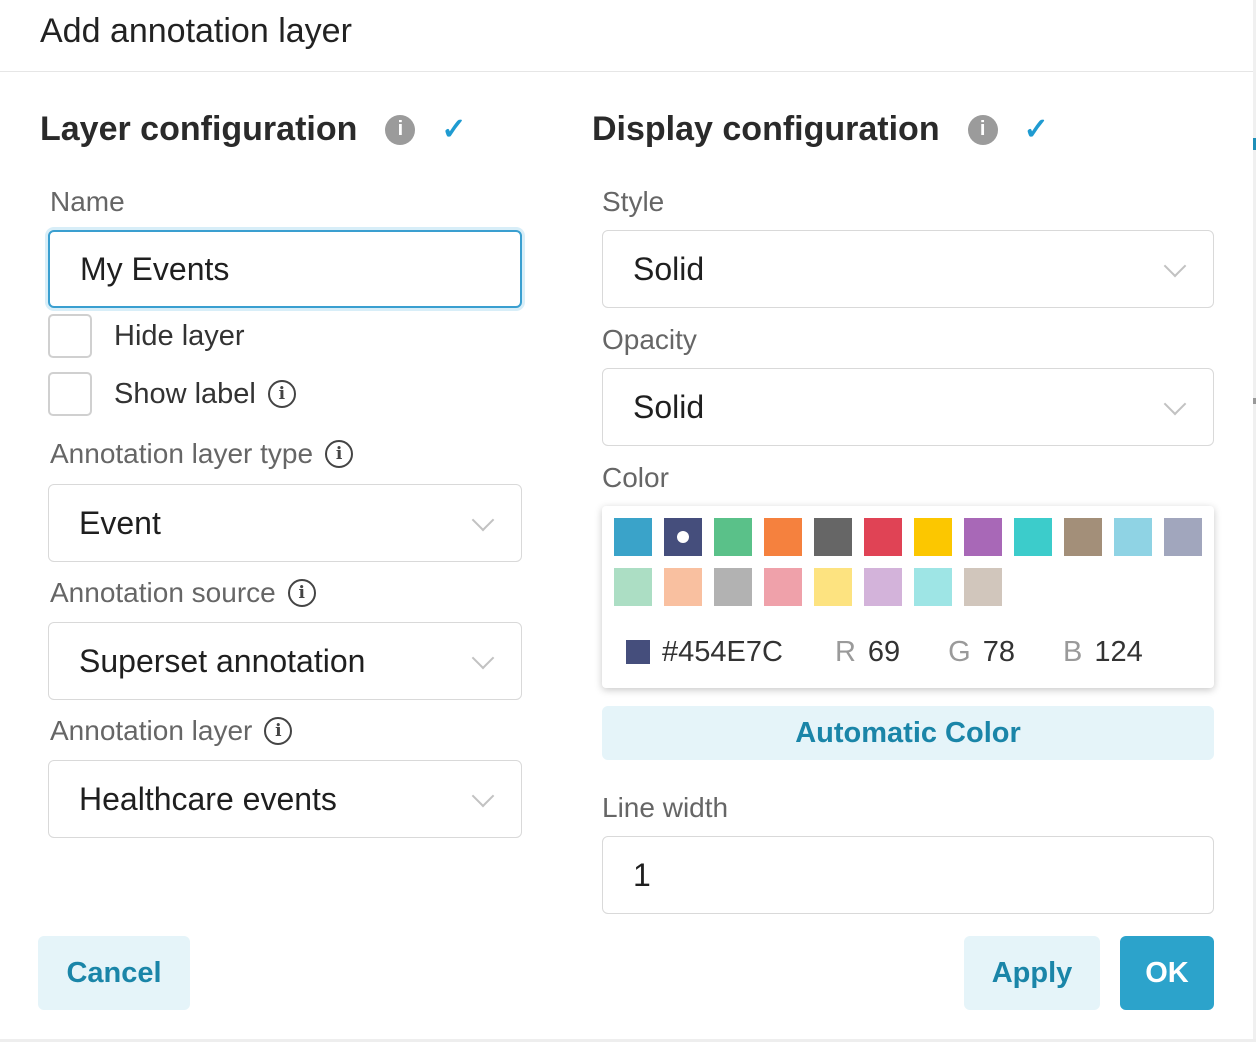 This screenshot has height=1042, width=1256. What do you see at coordinates (642, 874) in the screenshot?
I see `line-width-value: 1` at bounding box center [642, 874].